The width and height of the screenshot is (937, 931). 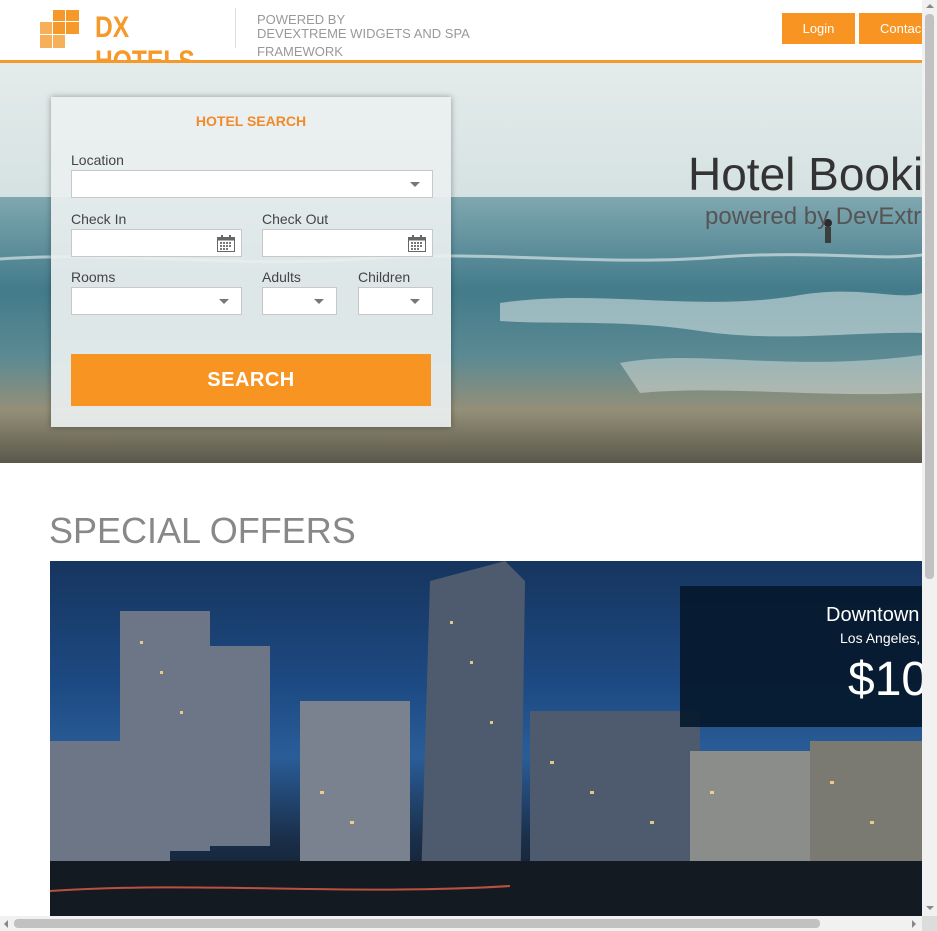 What do you see at coordinates (295, 219) in the screenshot?
I see `check-out-label: Check Out` at bounding box center [295, 219].